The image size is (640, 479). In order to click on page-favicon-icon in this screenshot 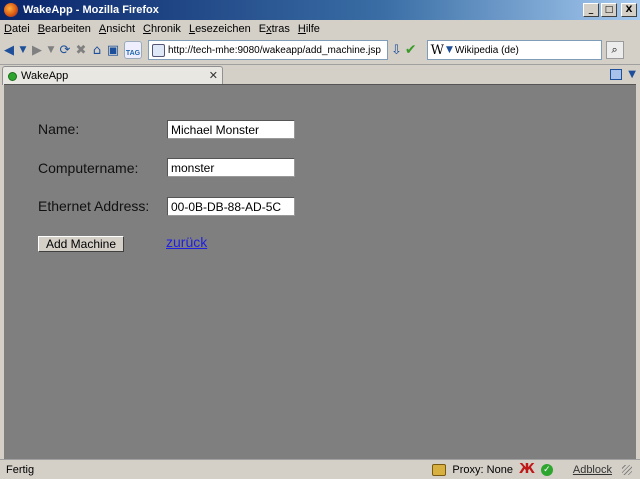, I will do `click(158, 50)`.